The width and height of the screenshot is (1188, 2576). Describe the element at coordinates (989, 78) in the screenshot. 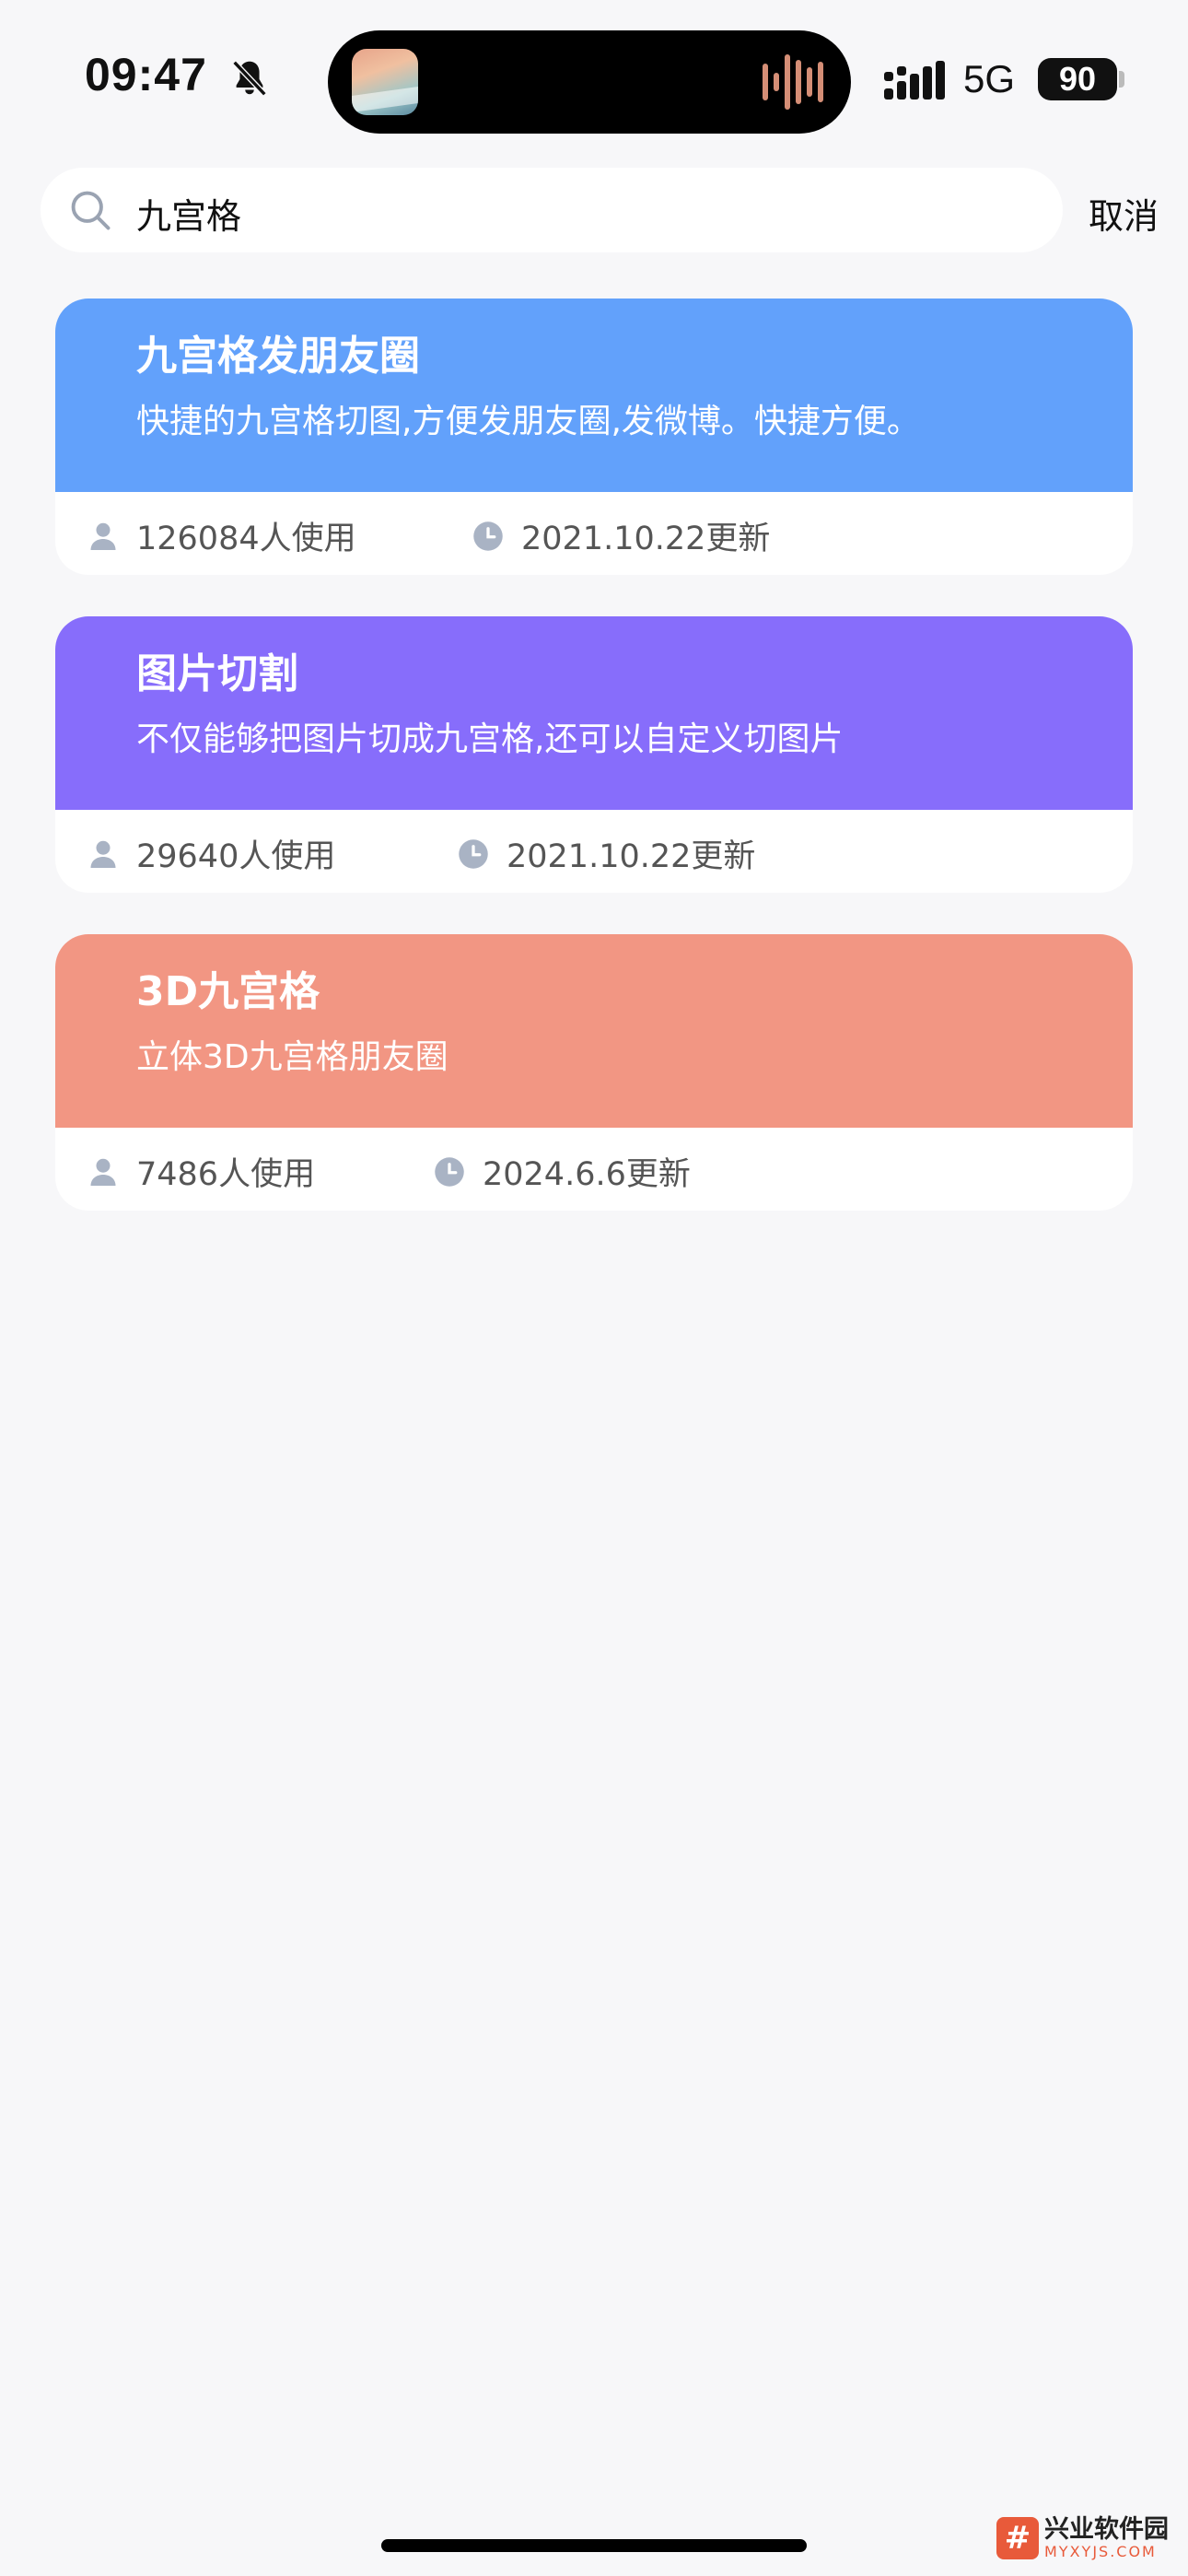

I see `network-type: 5G` at that location.